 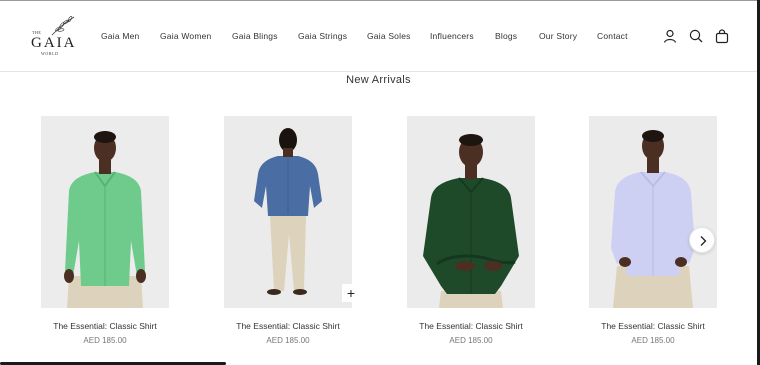 I want to click on olive-branch-icon, so click(x=63, y=26).